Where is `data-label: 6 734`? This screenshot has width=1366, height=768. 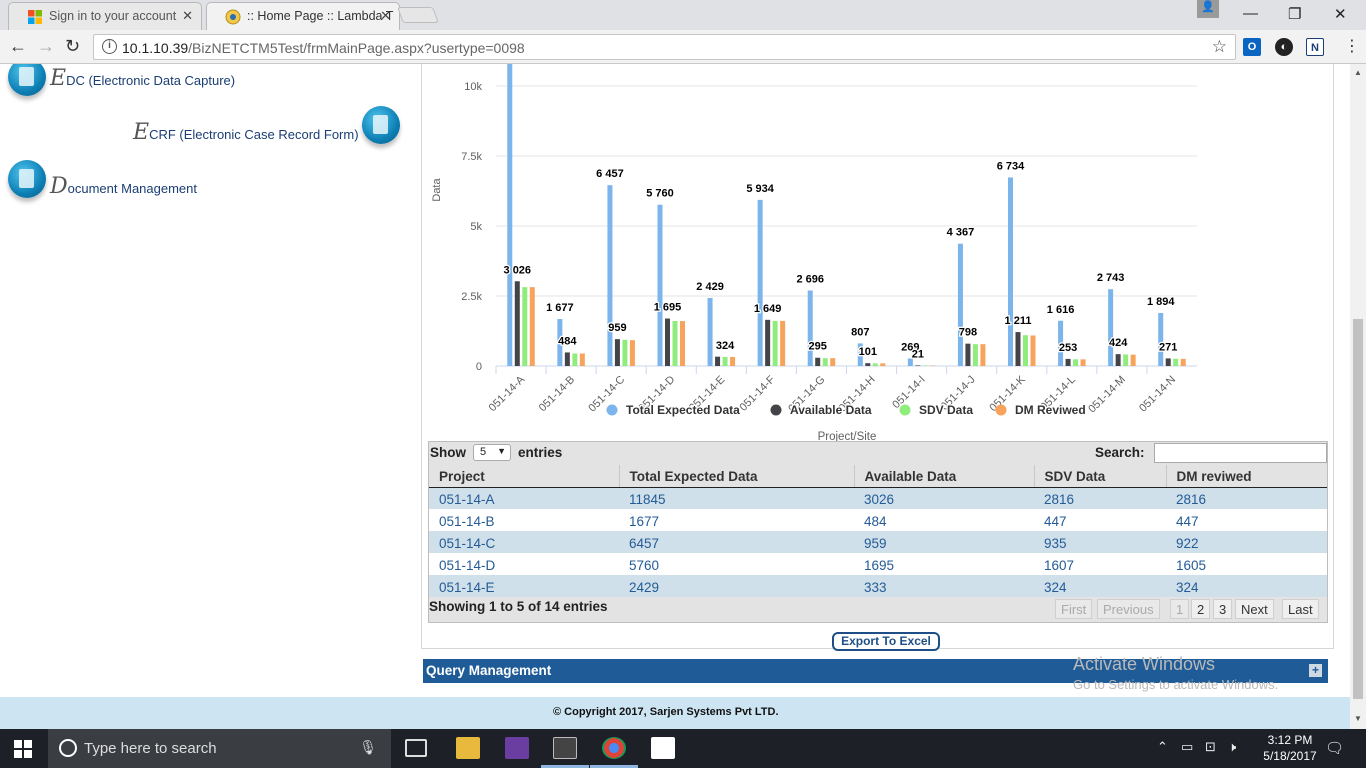 data-label: 6 734 is located at coordinates (1011, 166).